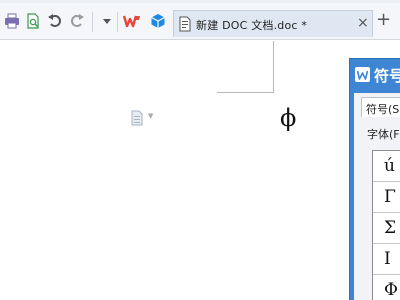 This screenshot has height=300, width=400. What do you see at coordinates (380, 107) in the screenshot?
I see `tab-symbols: 符号(S)` at bounding box center [380, 107].